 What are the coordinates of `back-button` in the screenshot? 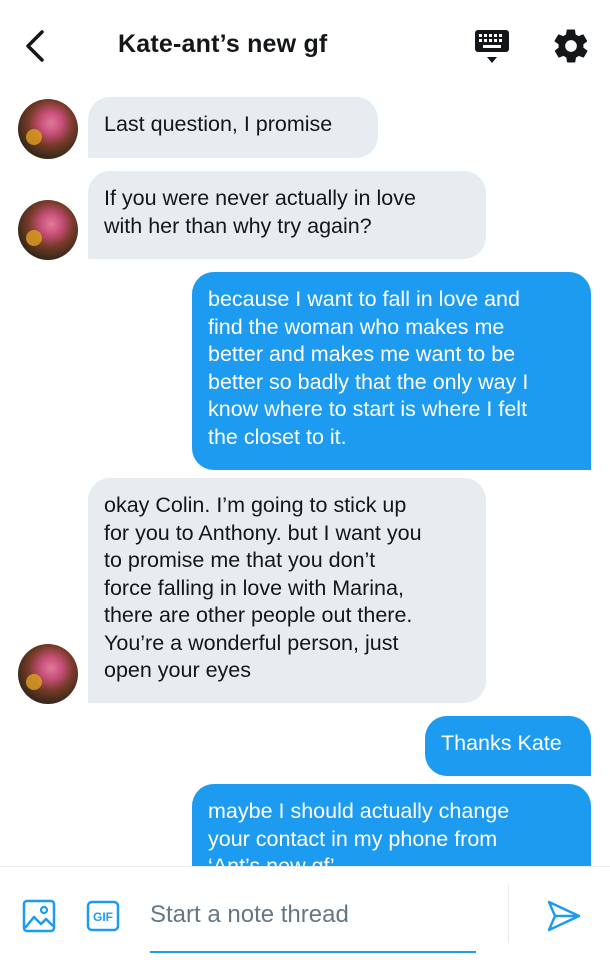 It's located at (36, 46).